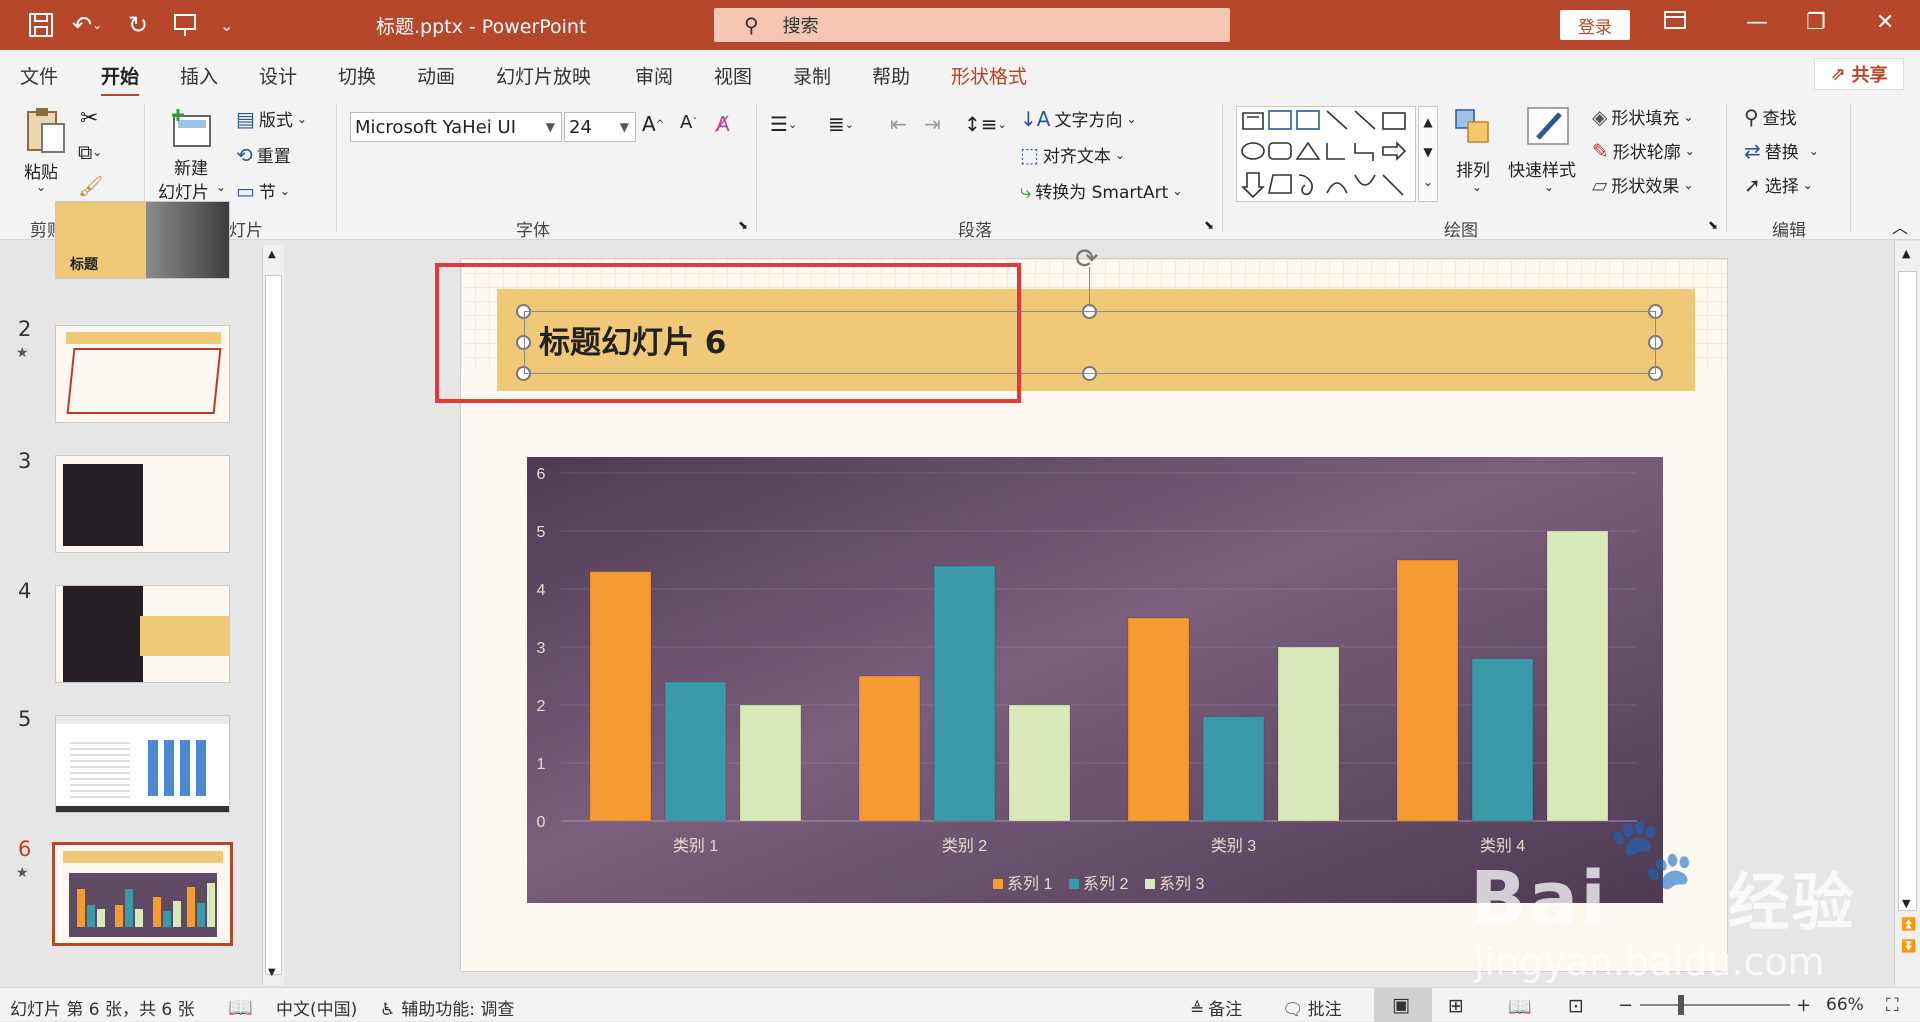 The image size is (1920, 1022). Describe the element at coordinates (891, 75) in the screenshot. I see `tab-help: 帮助` at that location.